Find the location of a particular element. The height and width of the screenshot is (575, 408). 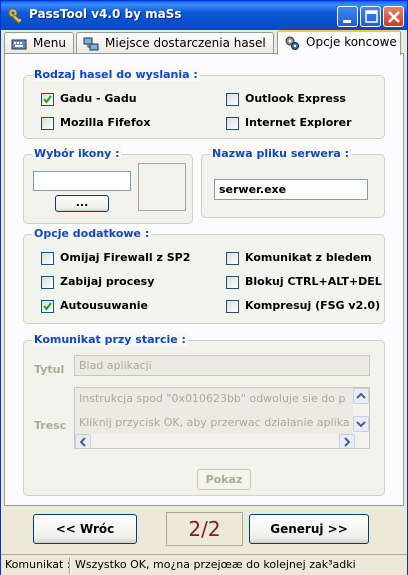

status-divider is located at coordinates (70, 565).